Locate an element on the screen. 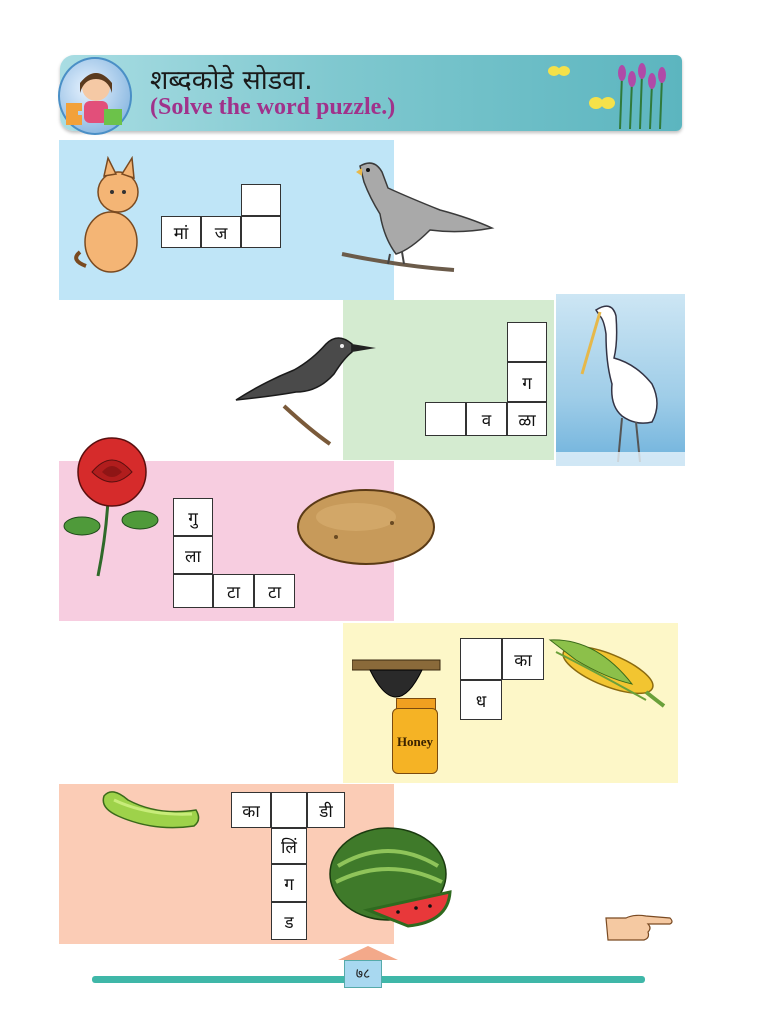  watermelon-image is located at coordinates (391, 880).